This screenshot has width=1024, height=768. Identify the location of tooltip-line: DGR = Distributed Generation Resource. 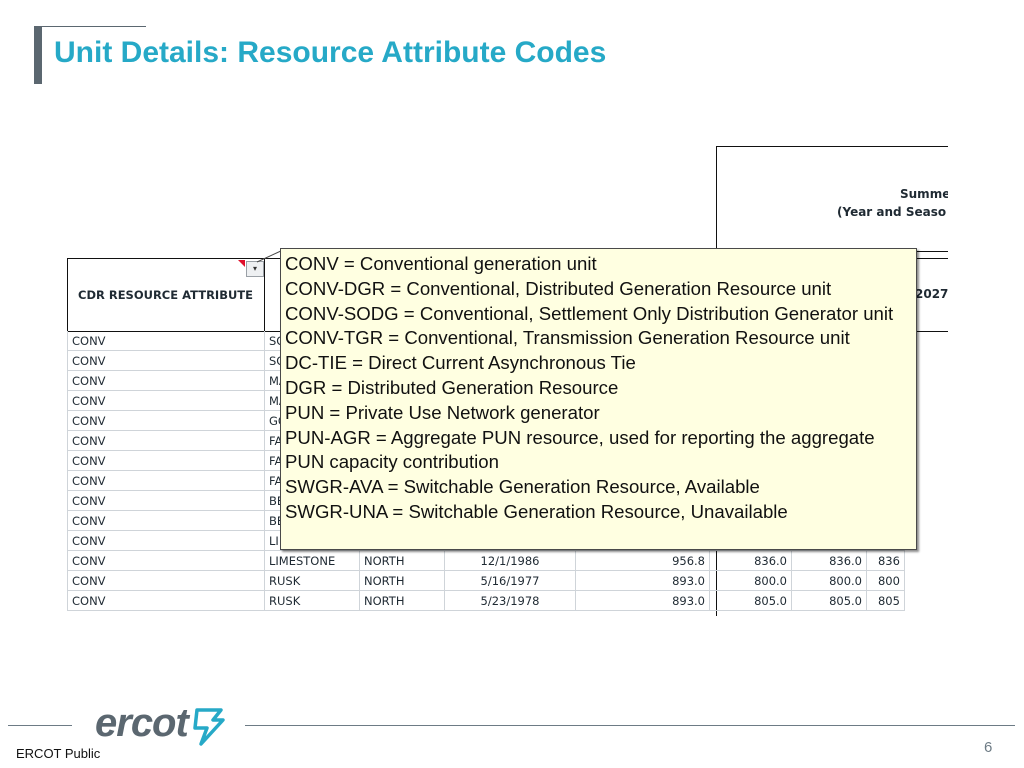
(452, 387).